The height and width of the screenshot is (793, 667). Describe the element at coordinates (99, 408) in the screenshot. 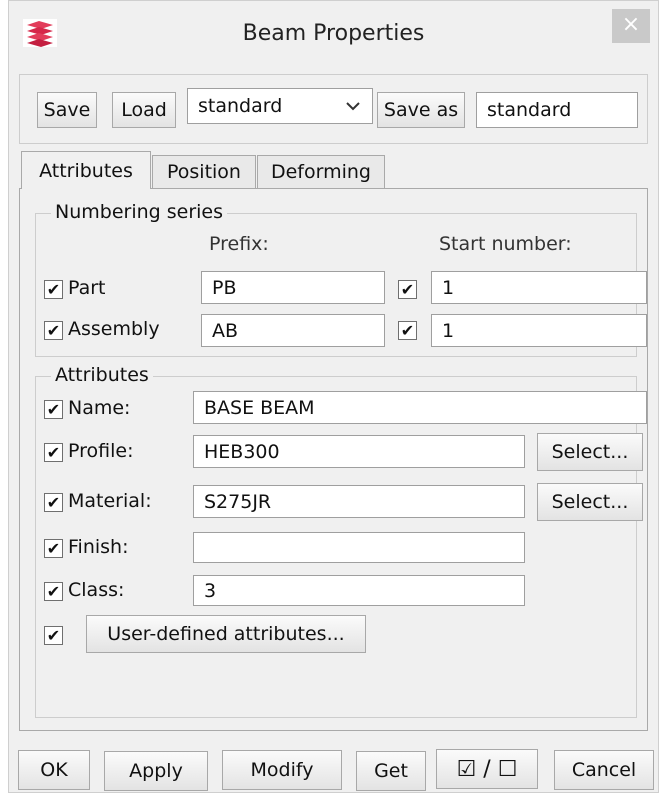

I see `name-label: Name:` at that location.